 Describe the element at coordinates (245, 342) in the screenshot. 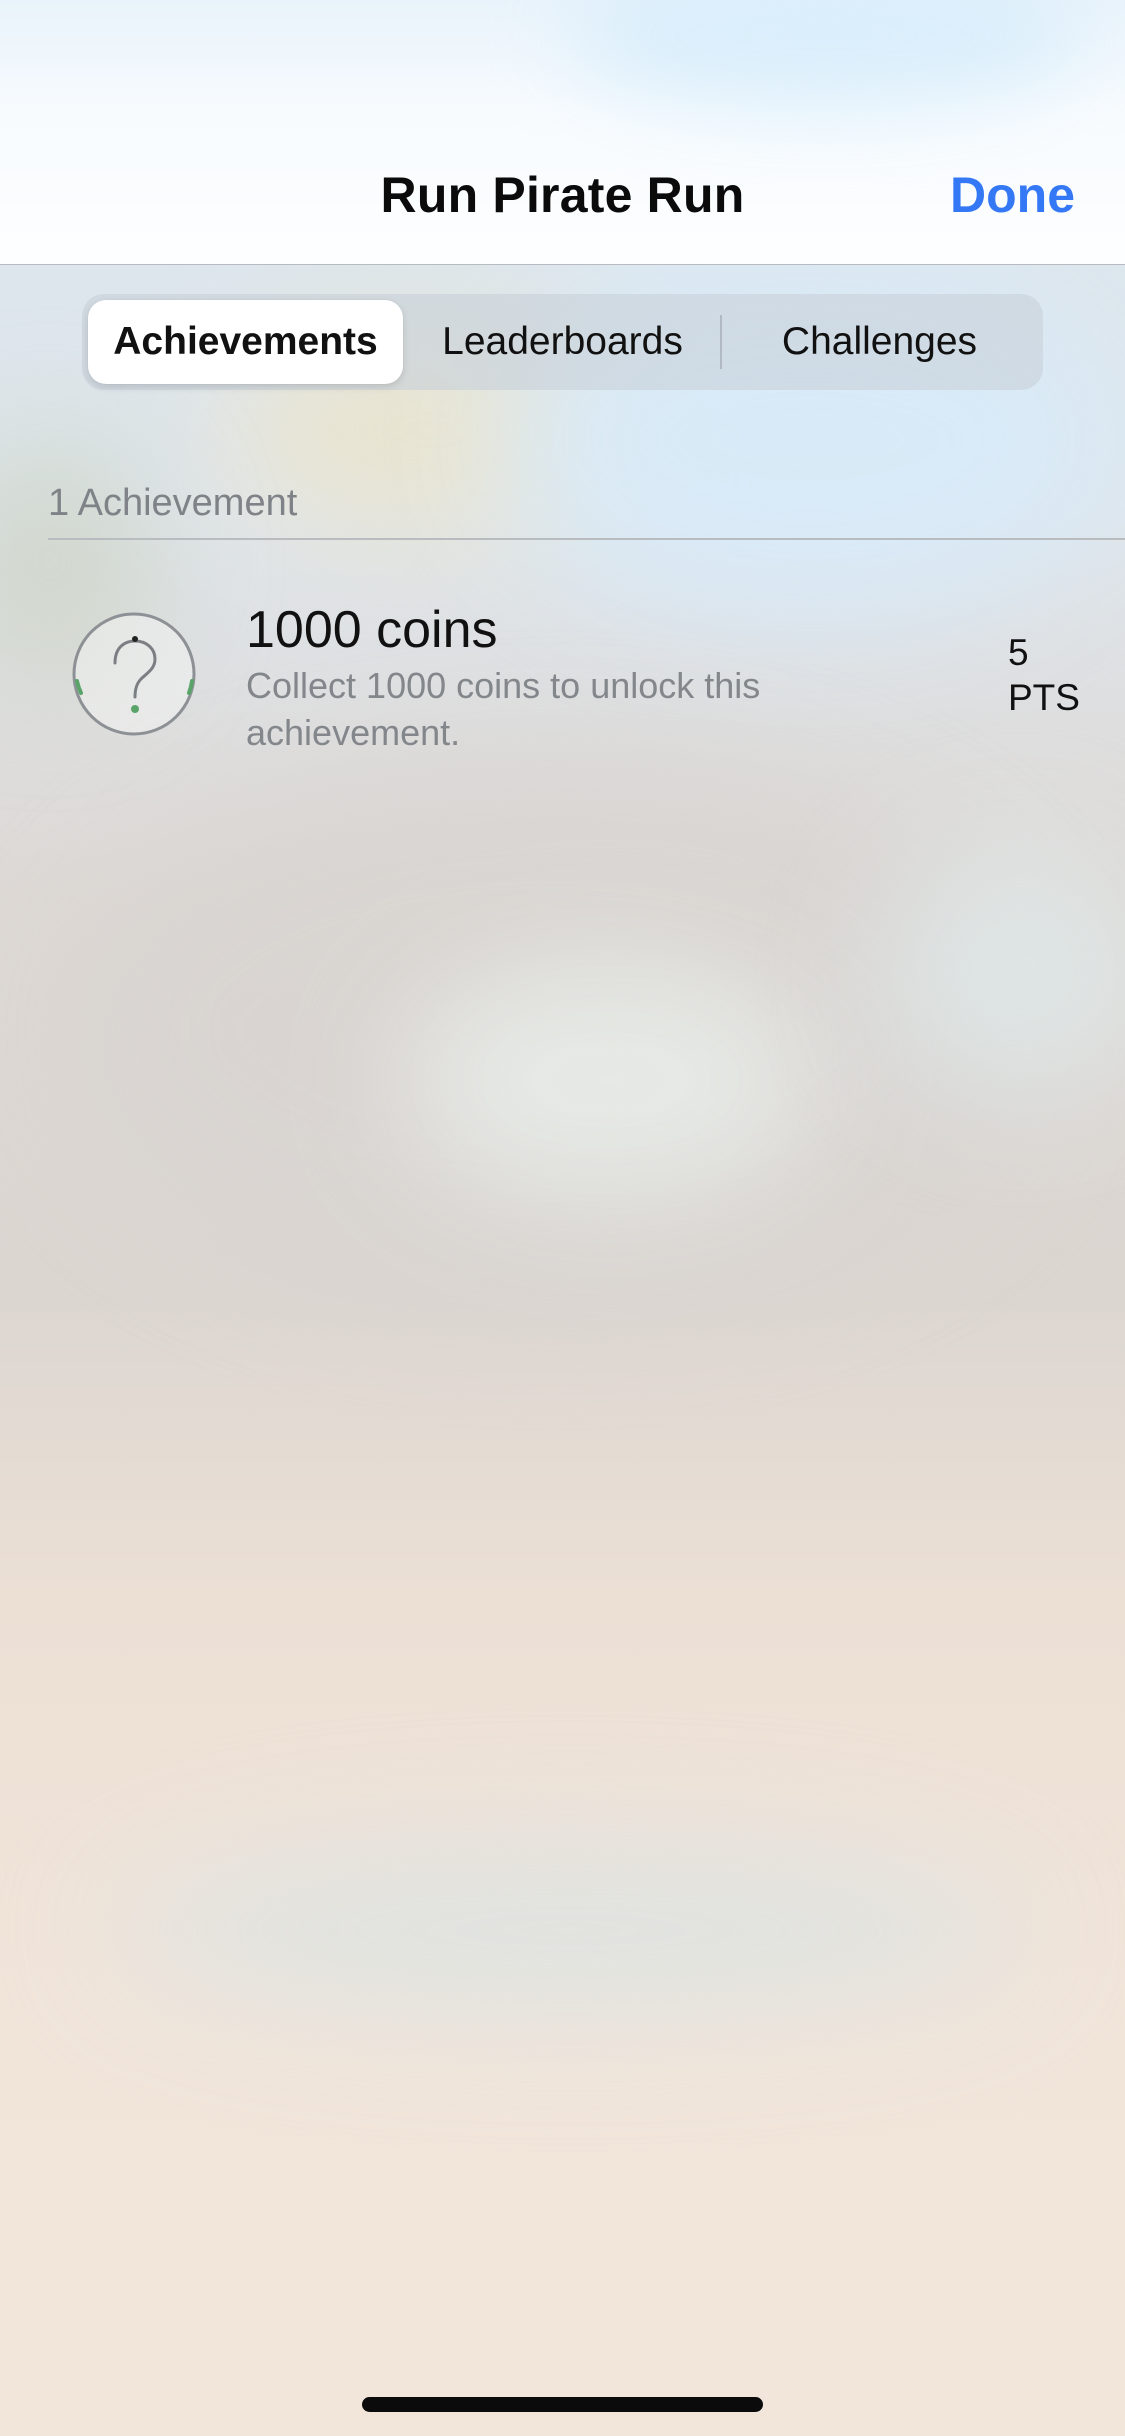

I see `tab-achievements: Achievements` at that location.